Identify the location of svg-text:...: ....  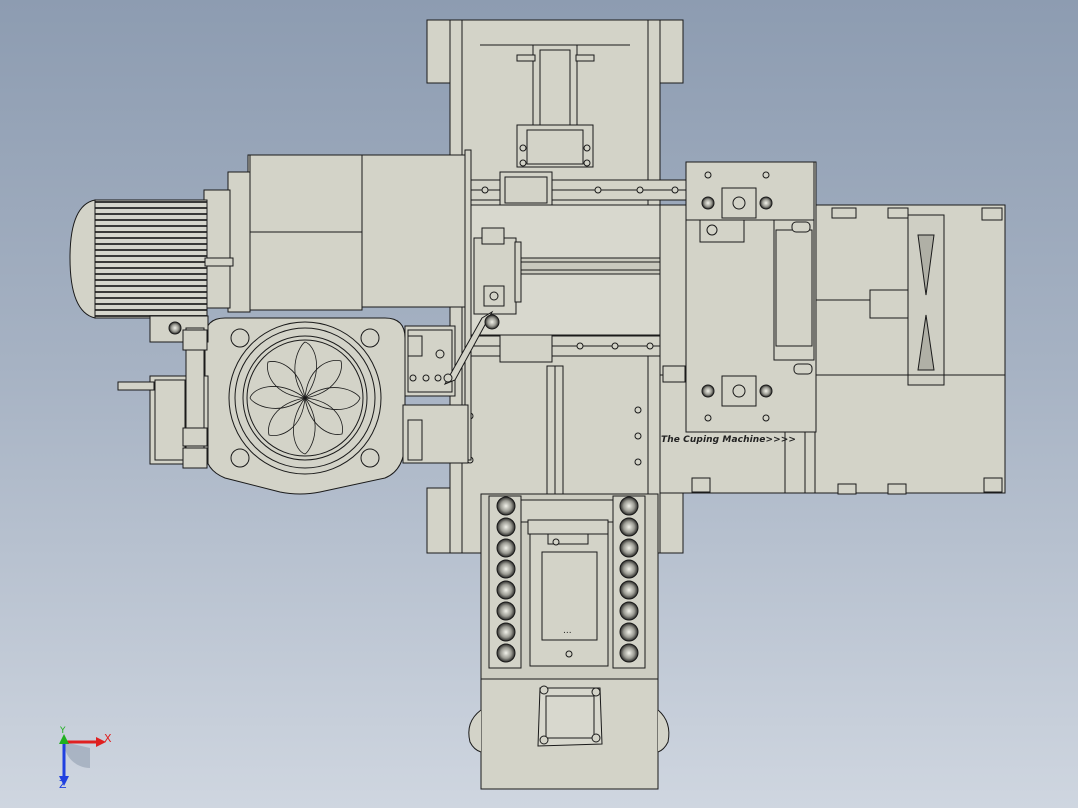
(567, 631).